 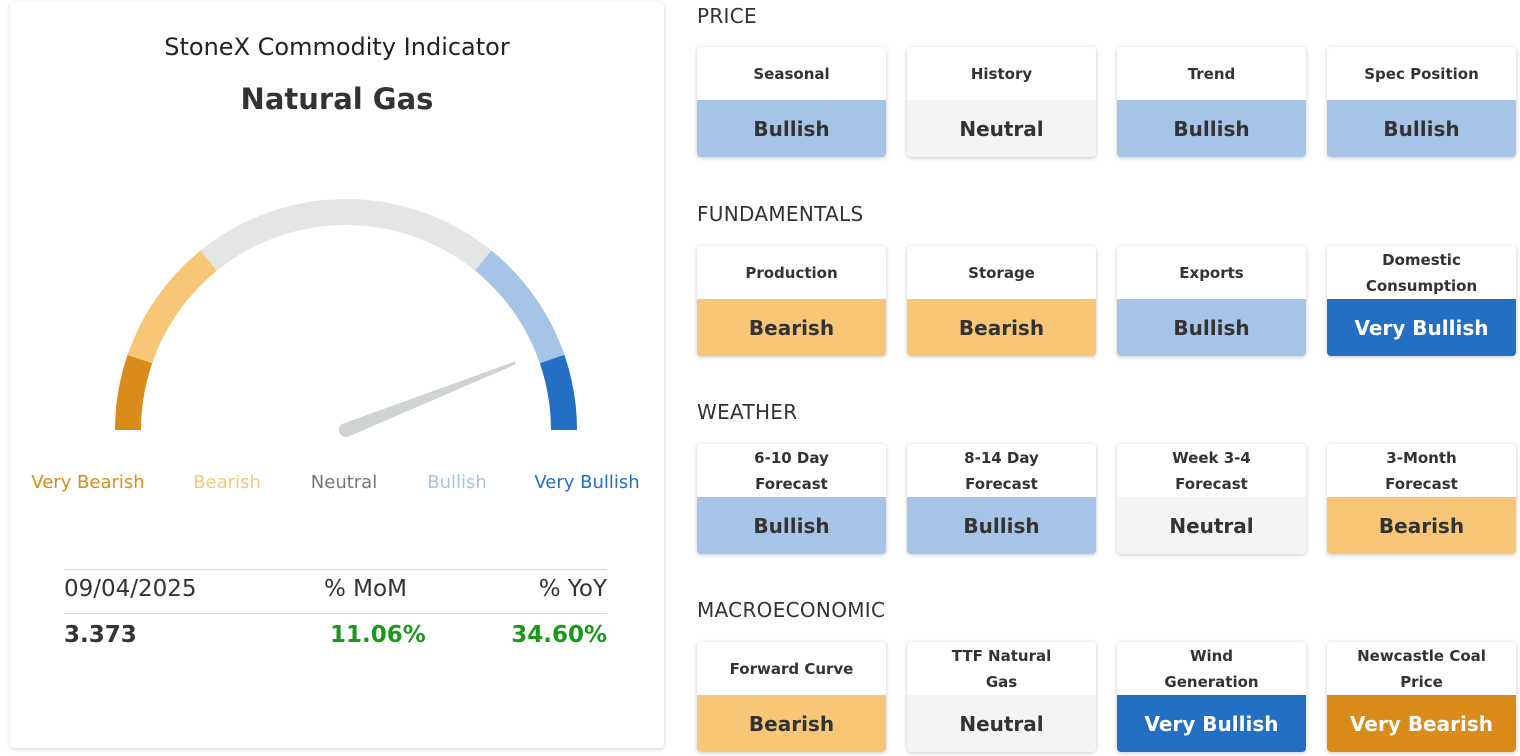 What do you see at coordinates (1211, 470) in the screenshot?
I see `tile-label: Week 3-4 Forecast` at bounding box center [1211, 470].